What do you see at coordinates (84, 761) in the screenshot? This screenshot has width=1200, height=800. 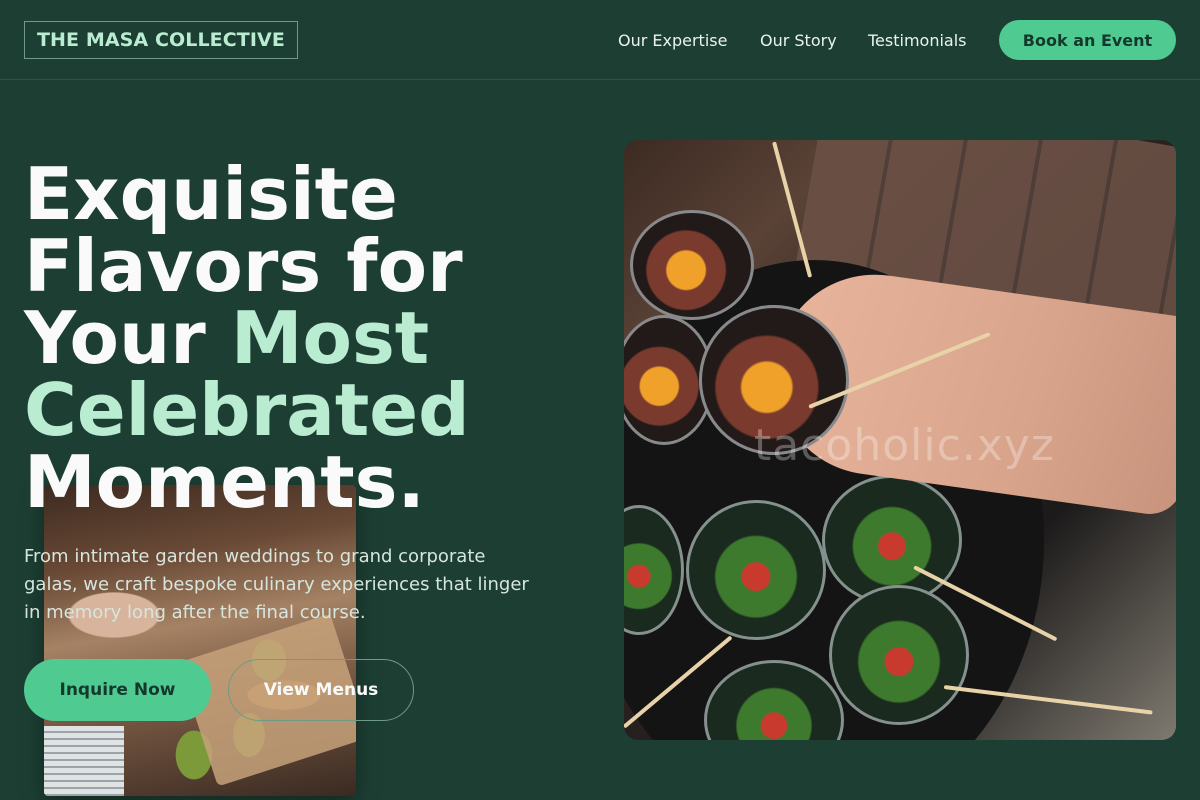 I see `stacked-plates` at bounding box center [84, 761].